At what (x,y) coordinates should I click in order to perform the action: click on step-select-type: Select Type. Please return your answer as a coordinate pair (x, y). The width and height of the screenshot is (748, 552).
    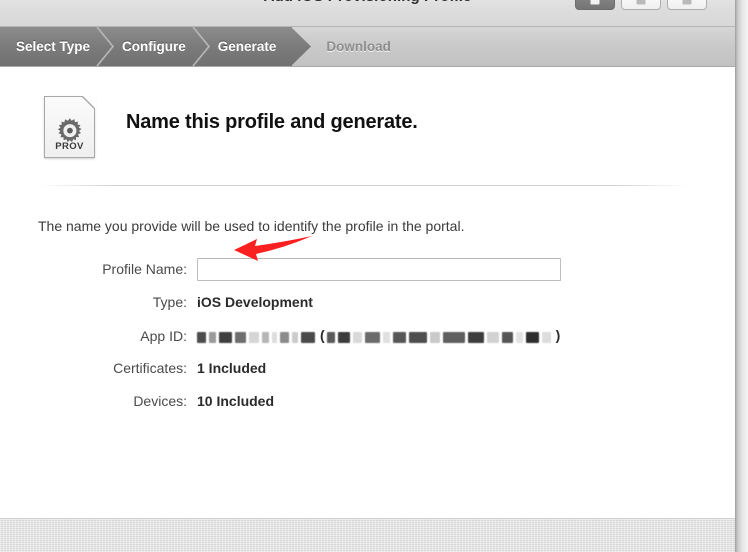
    Looking at the image, I should click on (57, 46).